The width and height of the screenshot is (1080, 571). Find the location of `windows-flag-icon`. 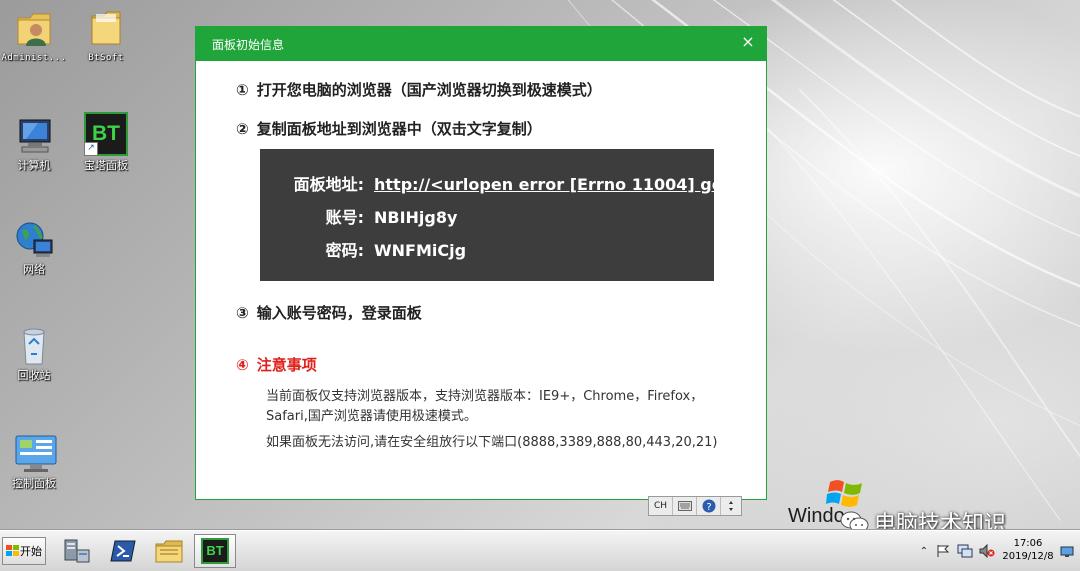

windows-flag-icon is located at coordinates (12, 550).